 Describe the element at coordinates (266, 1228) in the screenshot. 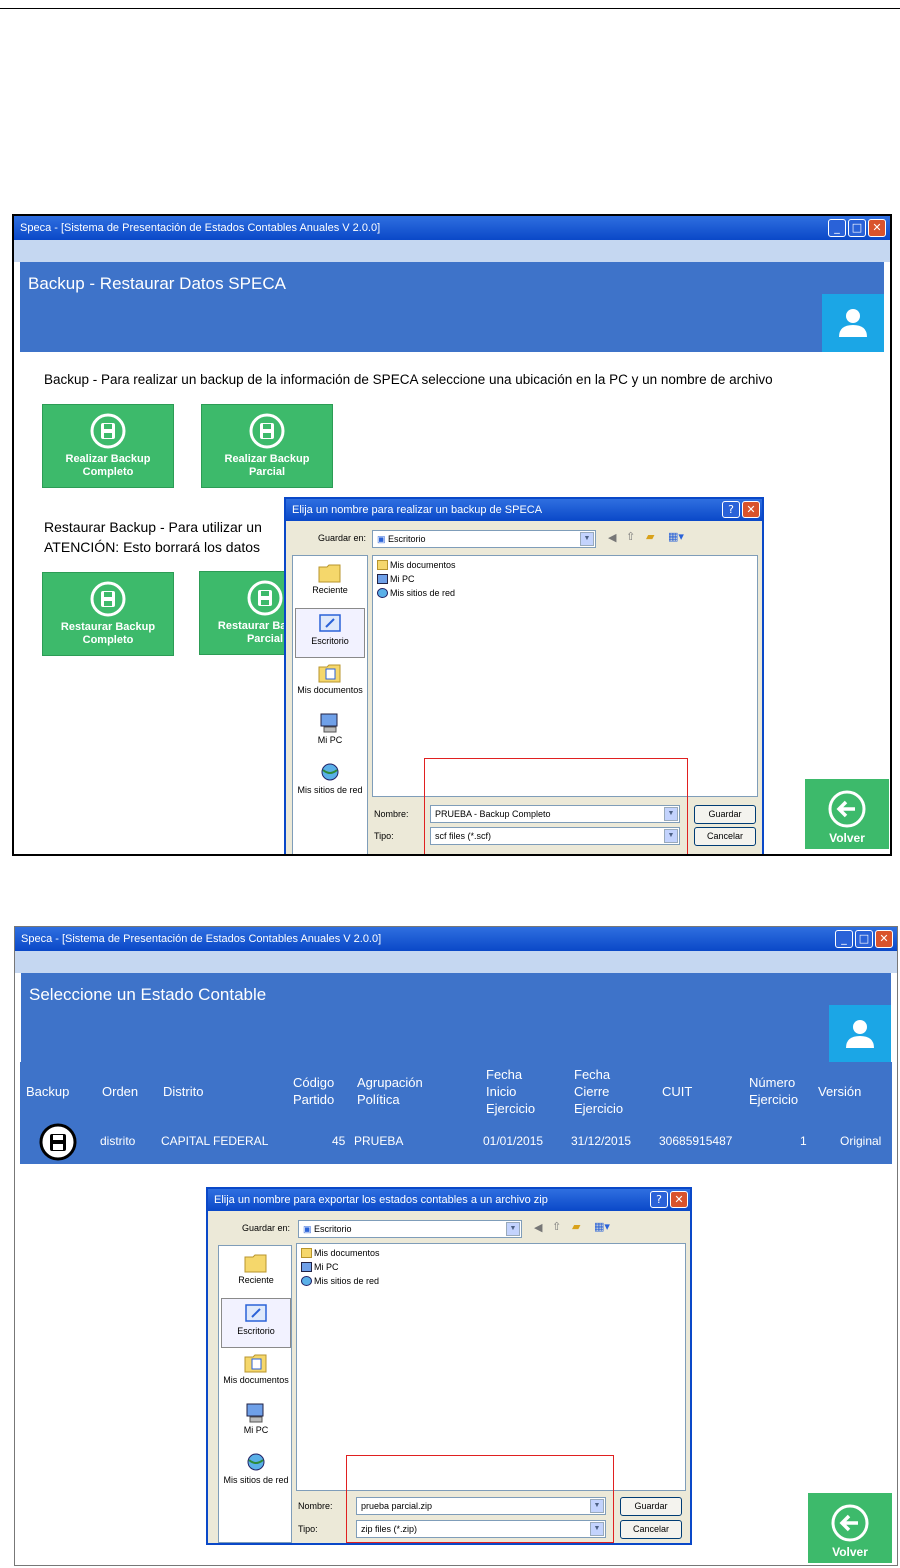

I see `save-in-label: Guardar en:` at that location.